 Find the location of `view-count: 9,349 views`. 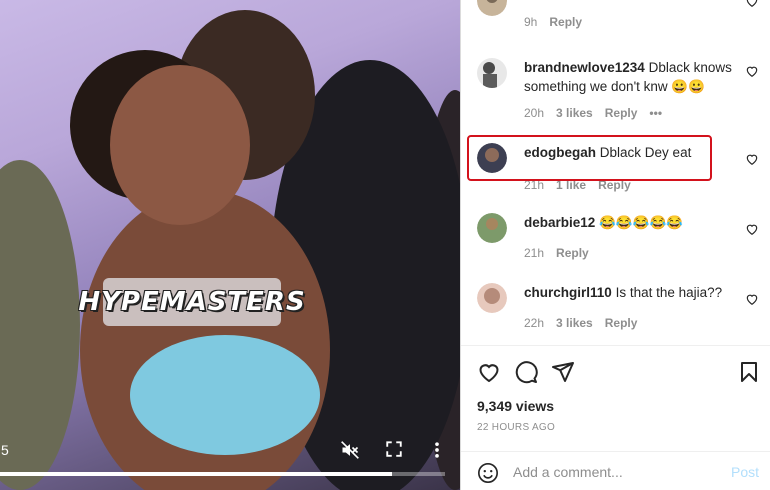

view-count: 9,349 views is located at coordinates (515, 406).